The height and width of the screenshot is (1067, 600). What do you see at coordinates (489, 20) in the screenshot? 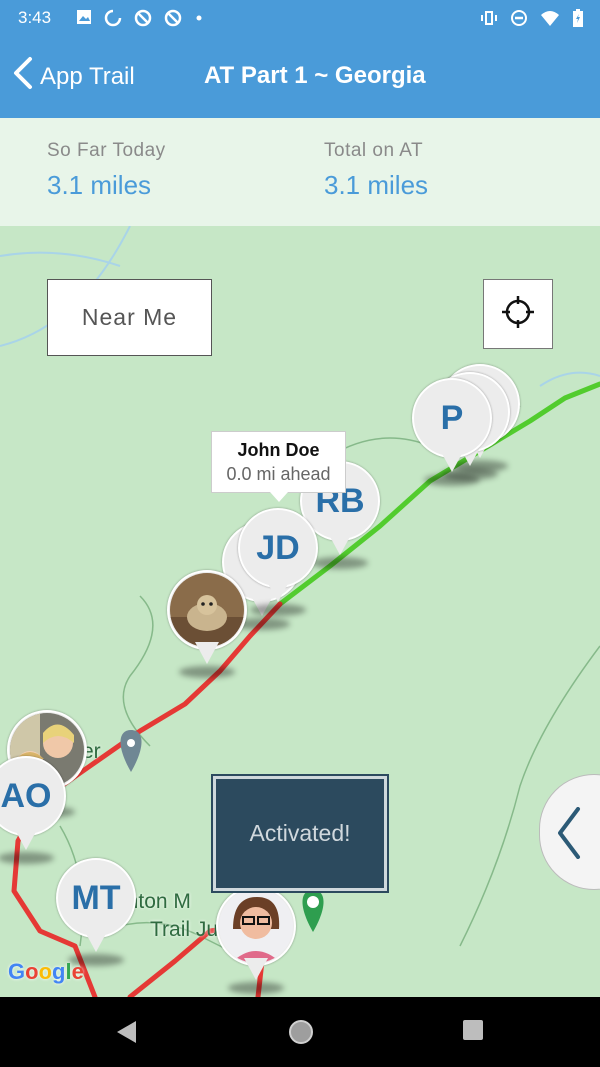
I see `vibrate-icon` at bounding box center [489, 20].